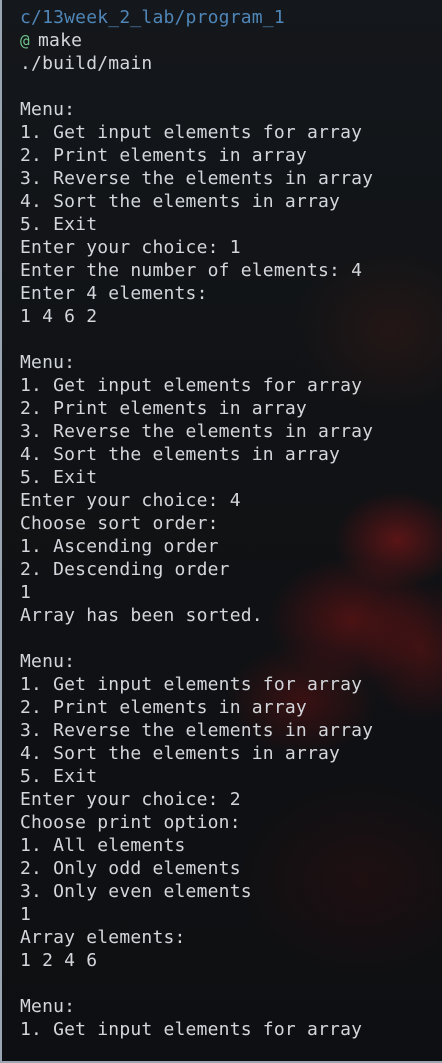 This screenshot has width=442, height=1063. I want to click on output-line: Enter your choice: 4, so click(130, 500).